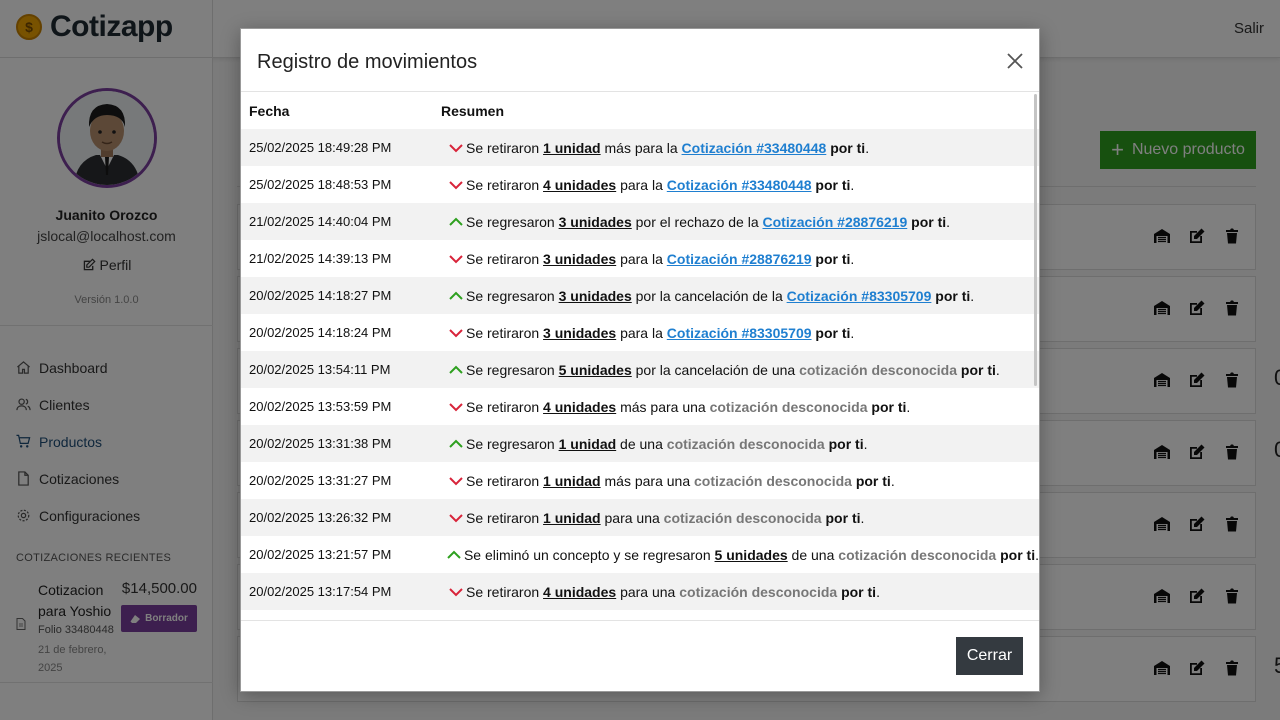  What do you see at coordinates (640, 60) in the screenshot?
I see `modal-header: Registro de movimientos` at bounding box center [640, 60].